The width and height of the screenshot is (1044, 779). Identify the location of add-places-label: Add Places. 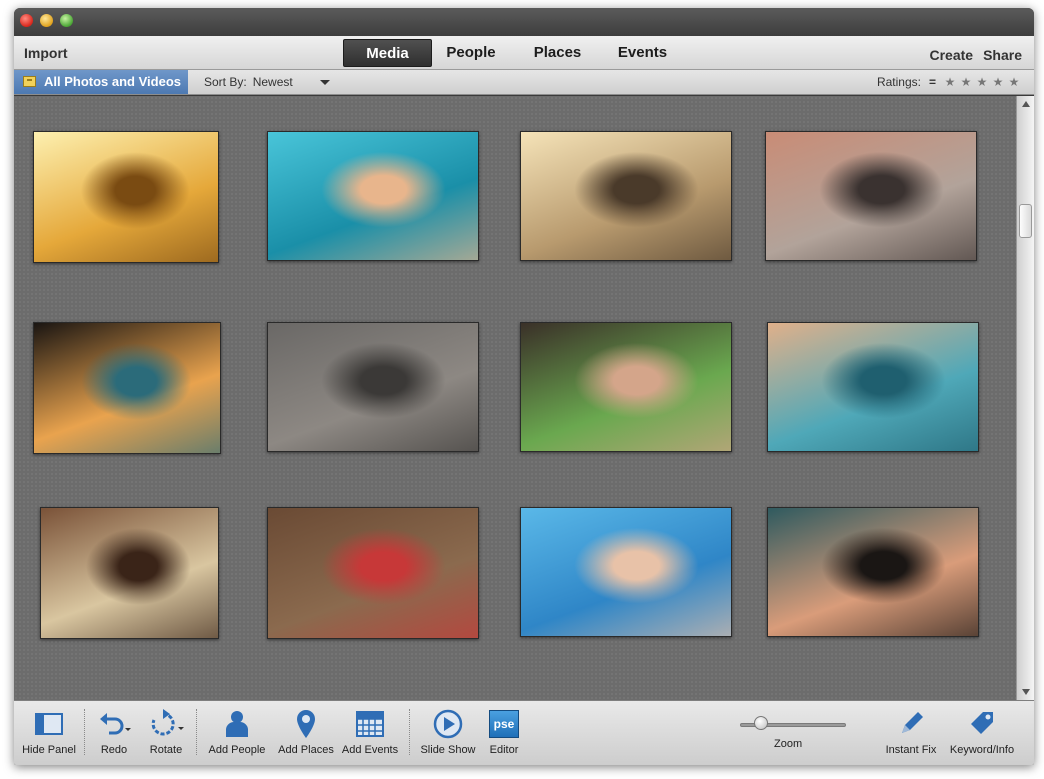
(306, 750).